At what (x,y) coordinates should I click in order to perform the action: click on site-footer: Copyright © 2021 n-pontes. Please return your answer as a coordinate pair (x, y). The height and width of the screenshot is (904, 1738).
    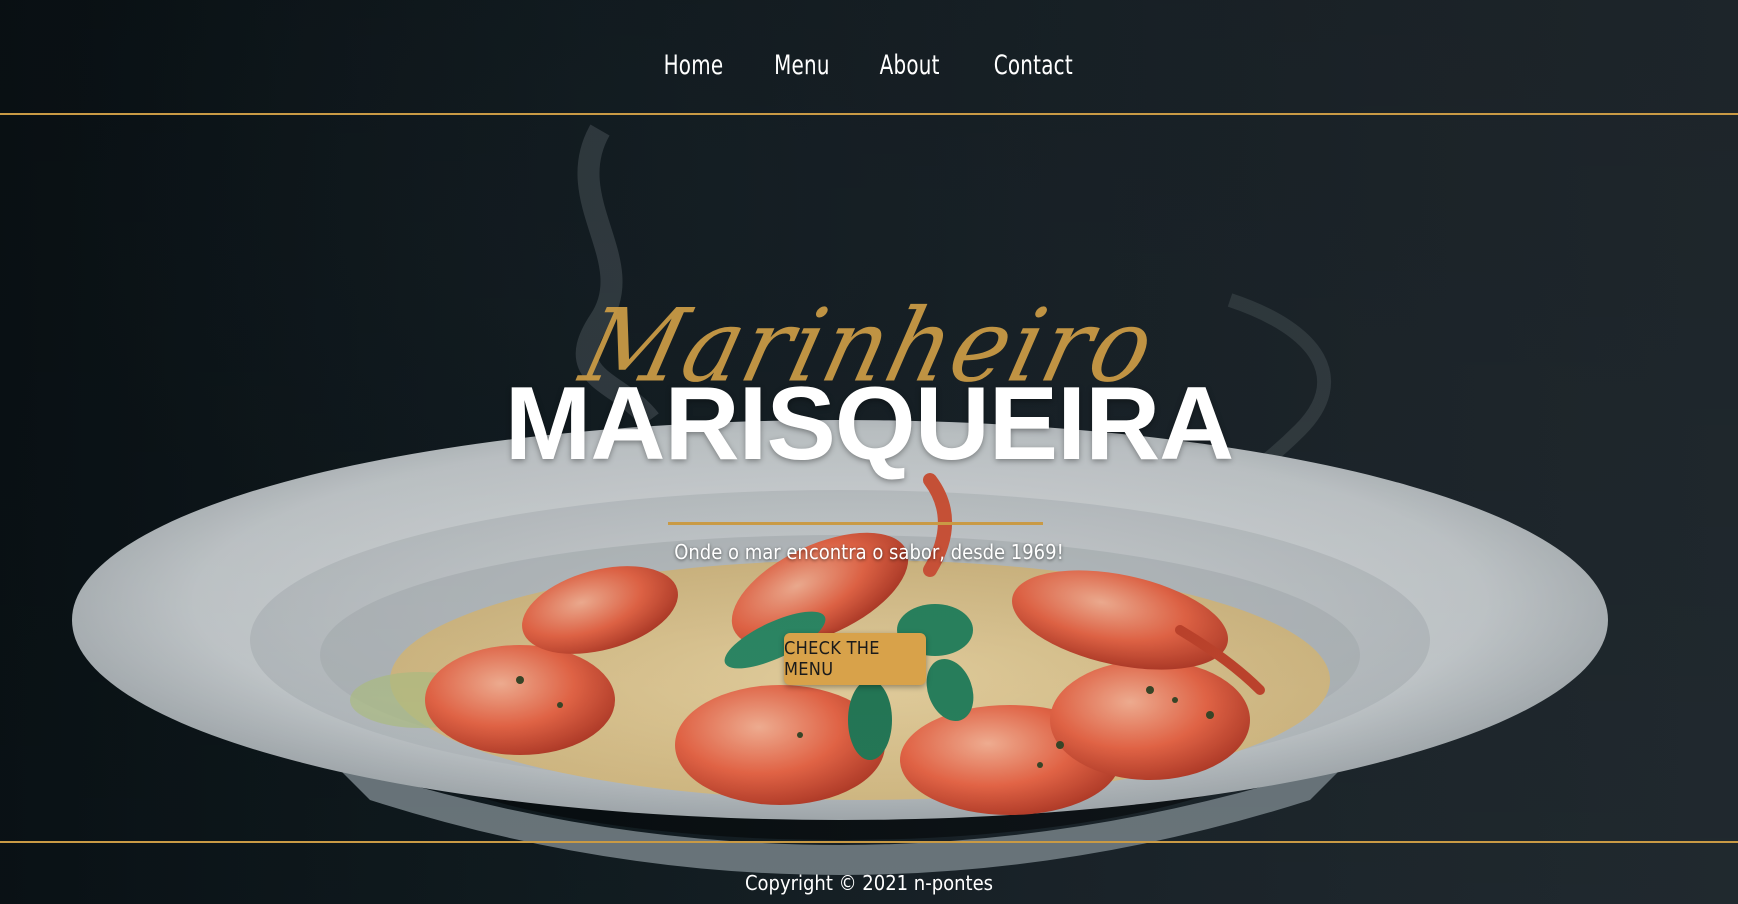
    Looking at the image, I should click on (869, 872).